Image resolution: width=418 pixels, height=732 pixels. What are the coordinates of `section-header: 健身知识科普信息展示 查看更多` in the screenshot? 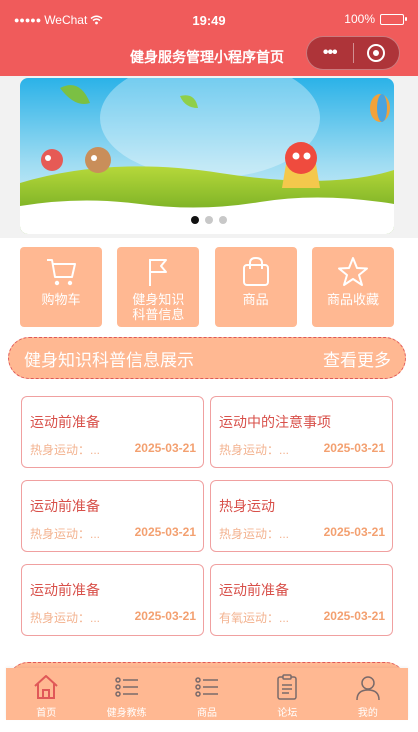 It's located at (207, 358).